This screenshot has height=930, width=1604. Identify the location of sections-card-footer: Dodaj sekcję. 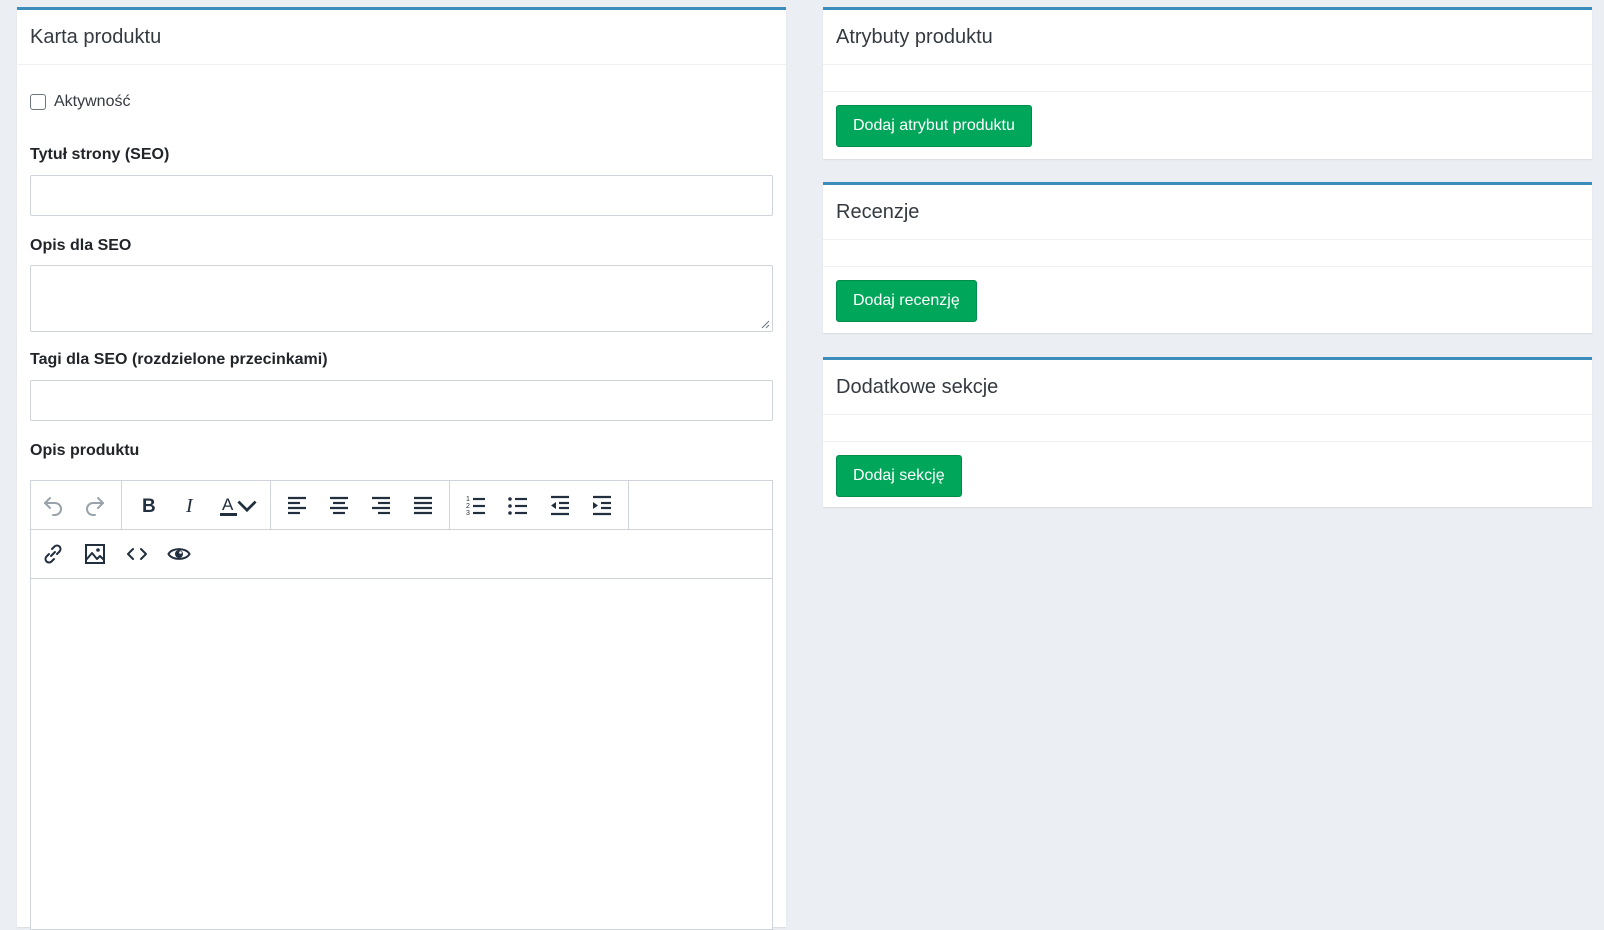
(1207, 476).